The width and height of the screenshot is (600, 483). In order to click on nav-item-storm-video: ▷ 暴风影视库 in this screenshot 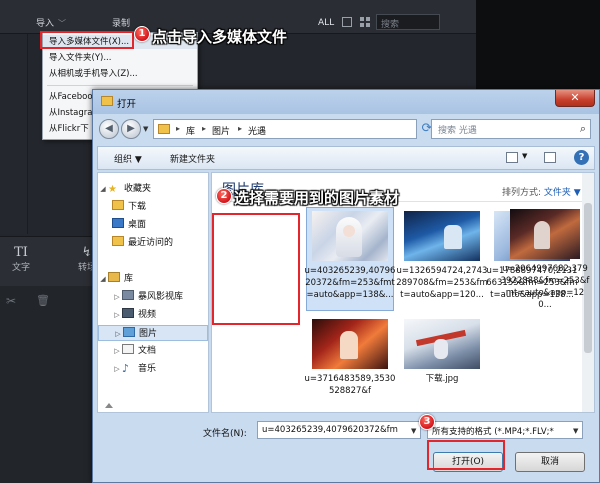, I will do `click(153, 297)`.